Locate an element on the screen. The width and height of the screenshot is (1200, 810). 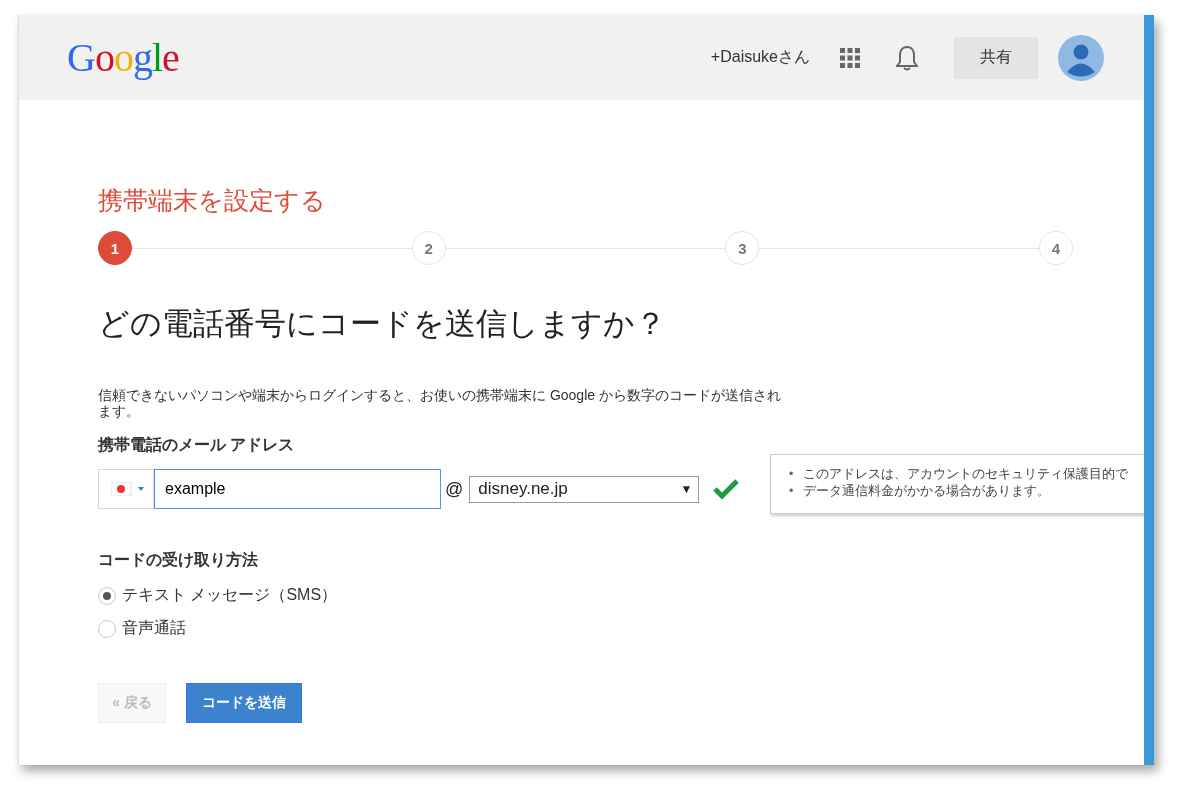
apps-grid-icon is located at coordinates (850, 57).